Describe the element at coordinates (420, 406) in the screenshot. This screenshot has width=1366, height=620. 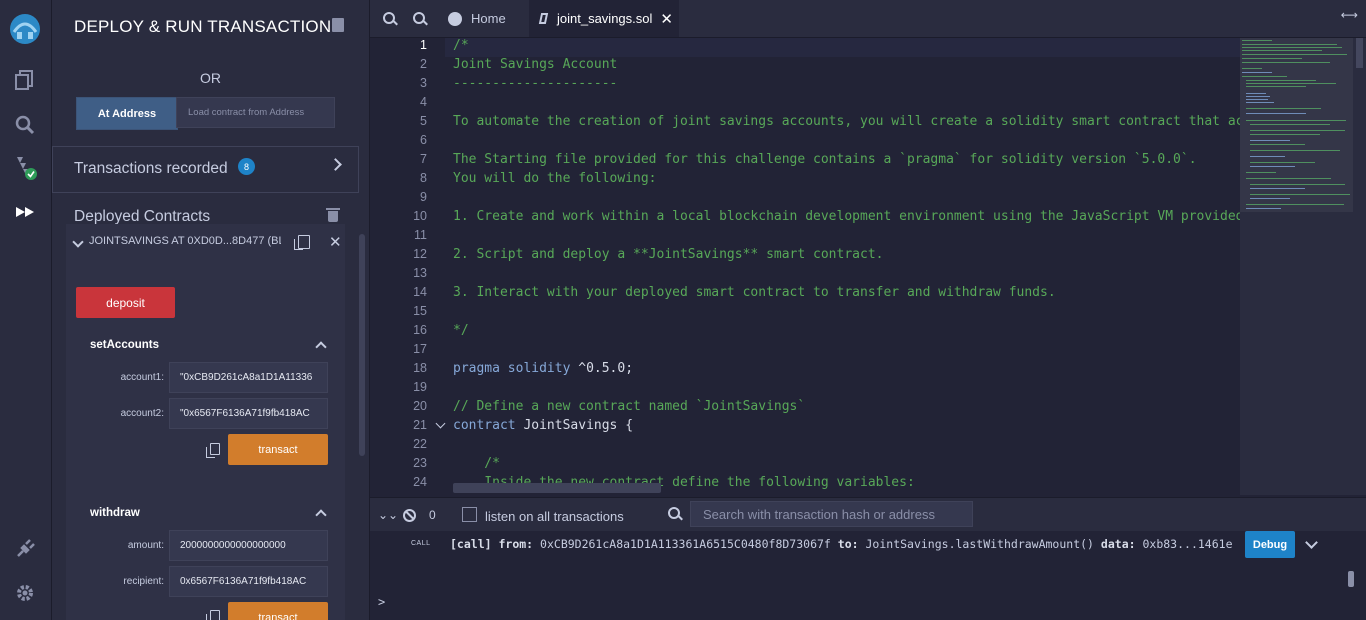
I see `line-number: 20` at that location.